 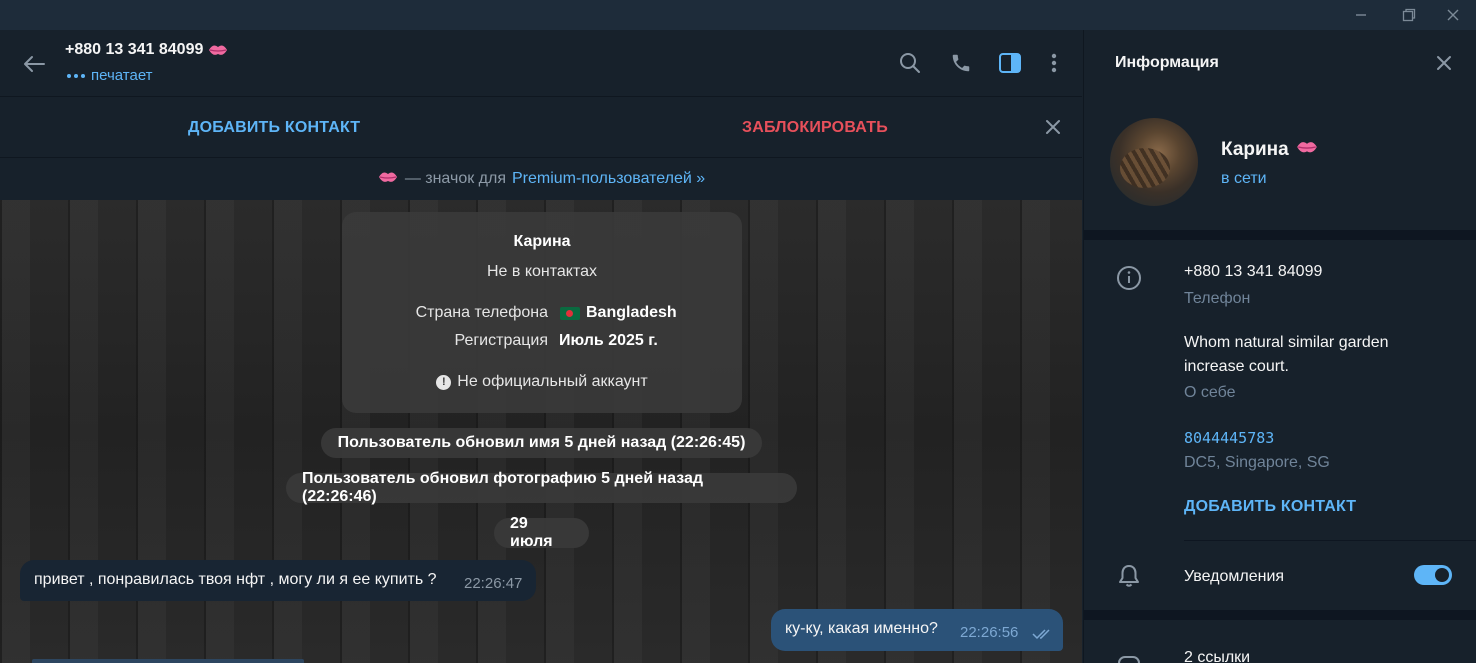 I want to click on block-user-button: ЗАБЛОКИРОВАТЬ, so click(x=815, y=128).